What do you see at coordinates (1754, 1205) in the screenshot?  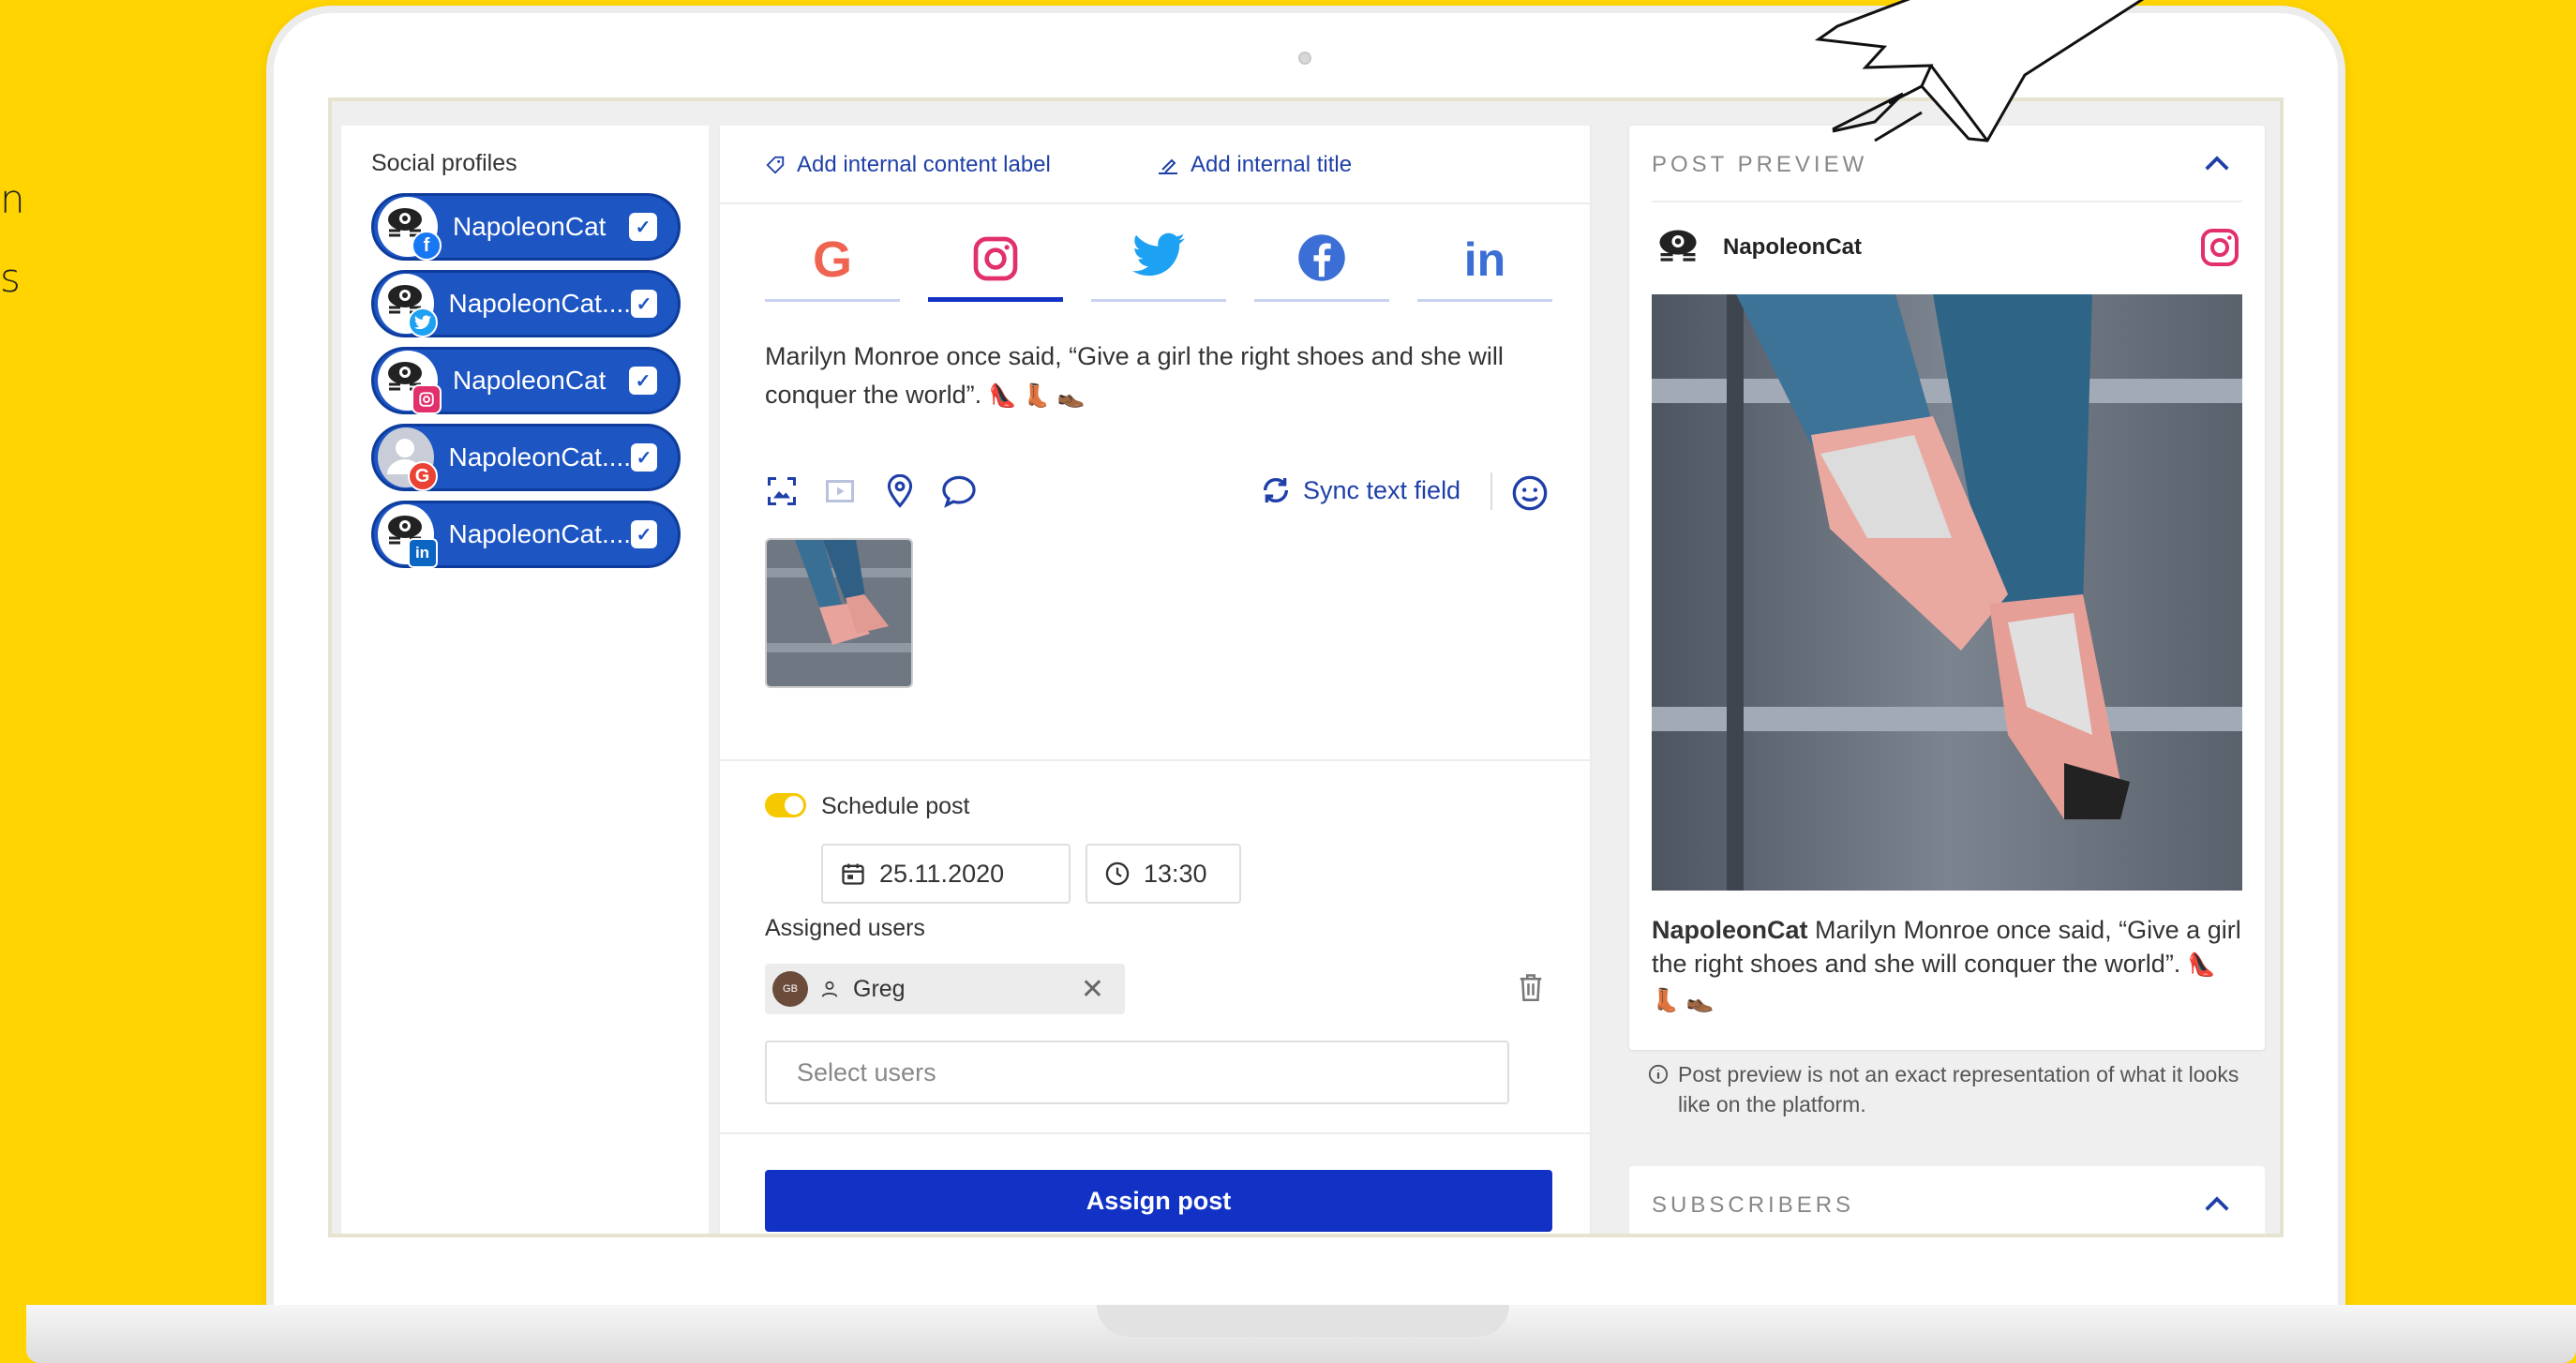 I see `subscribers-title: SUBSCRIBERS` at bounding box center [1754, 1205].